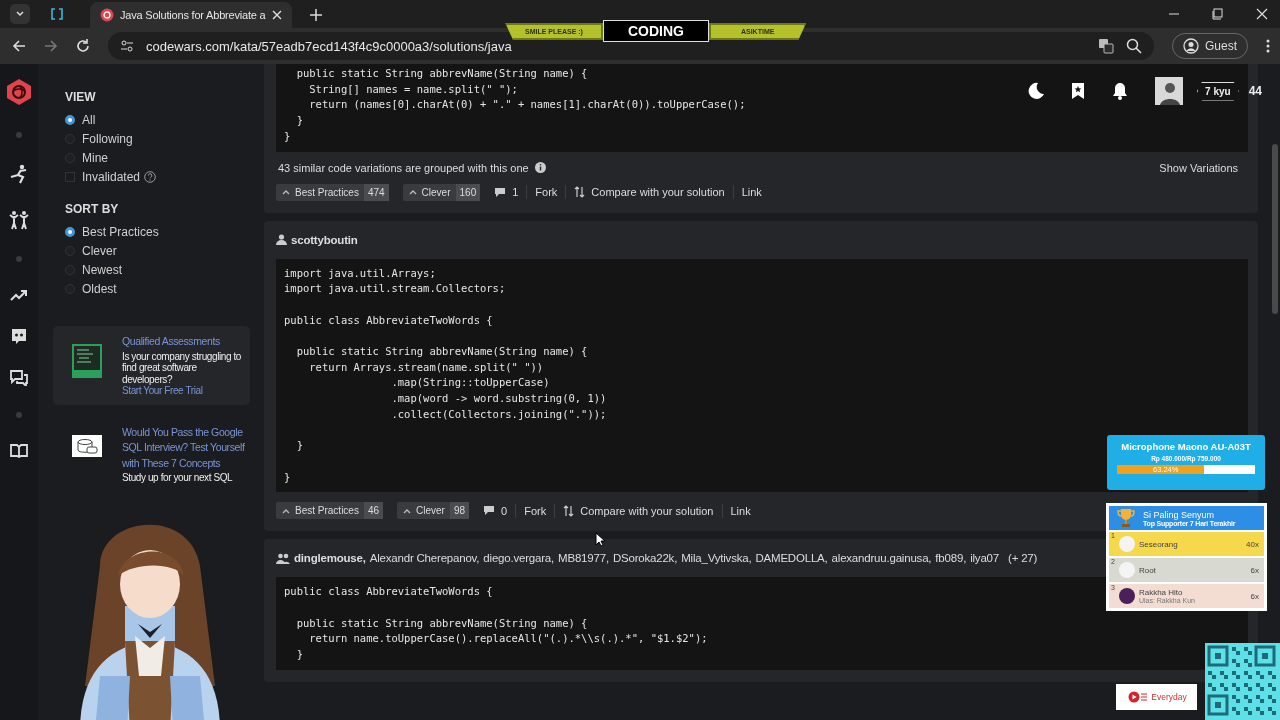 This screenshot has width=1280, height=720. Describe the element at coordinates (1268, 46) in the screenshot. I see `menu-icon` at that location.